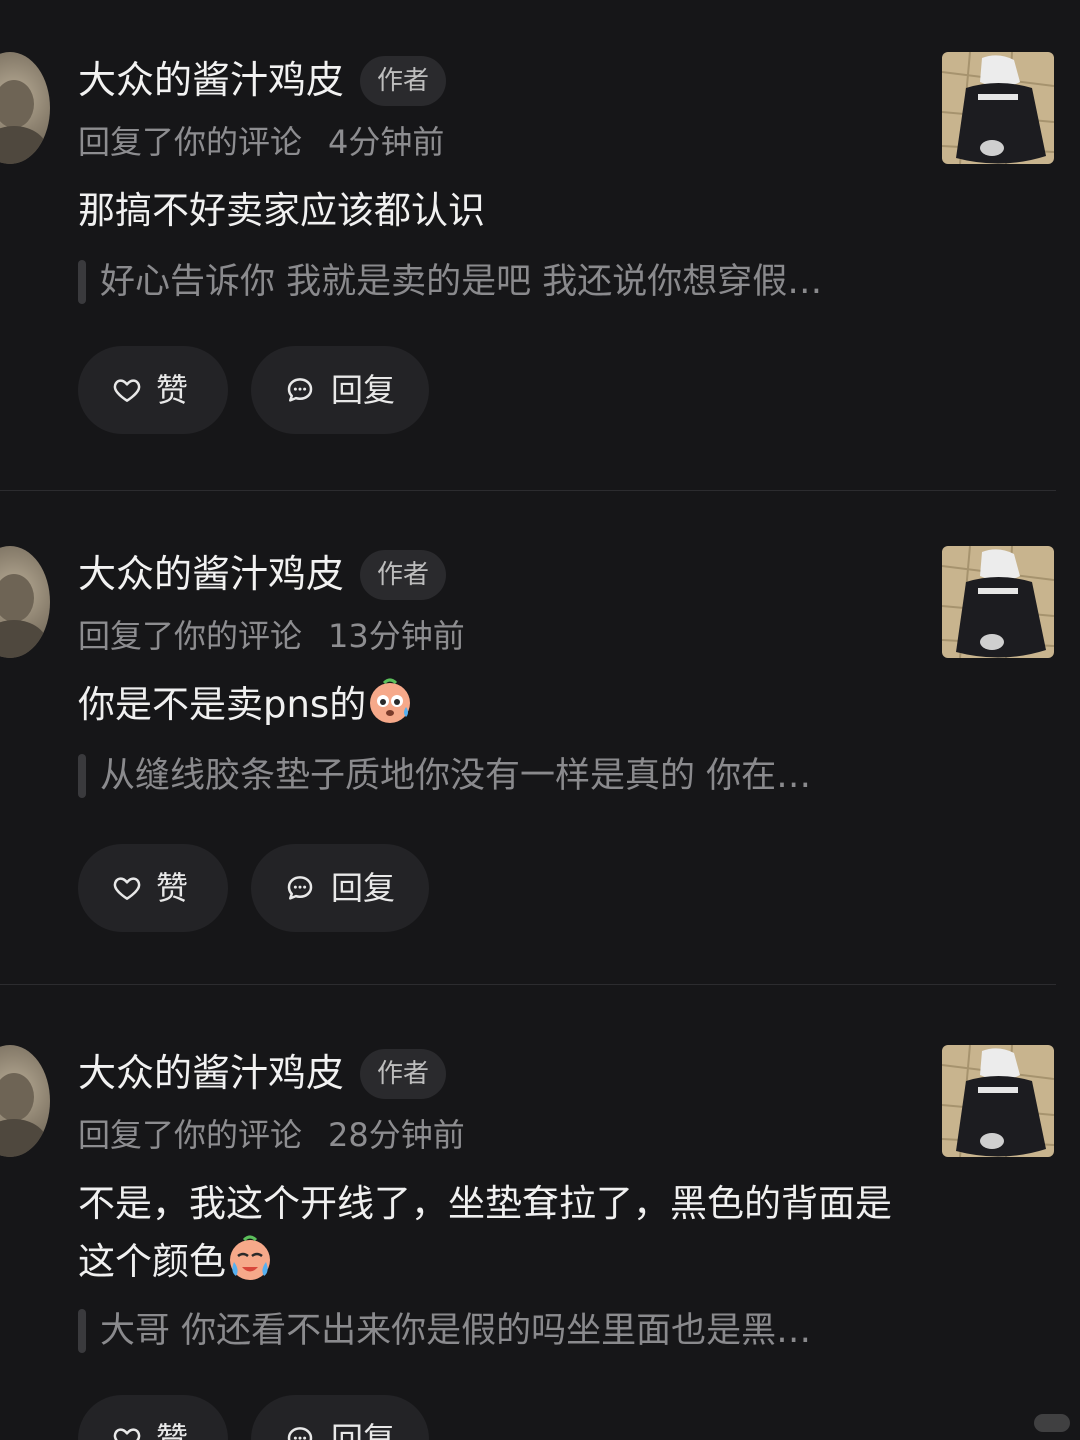  I want to click on reply-content: 那搞不好卖家应该都认识, so click(493, 211).